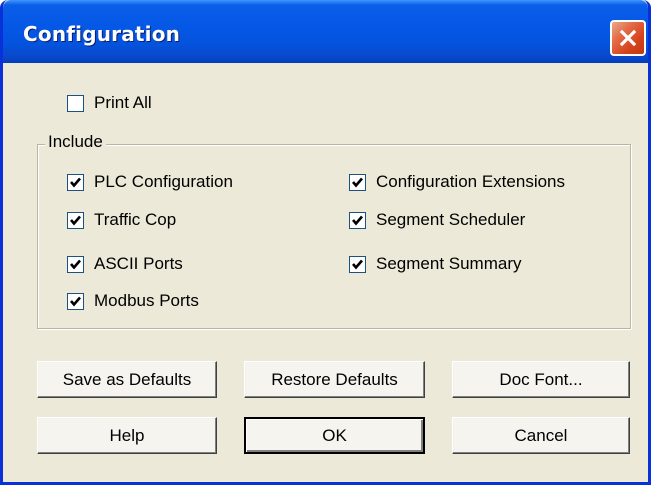  I want to click on ascii-ports-checkbox, so click(75, 264).